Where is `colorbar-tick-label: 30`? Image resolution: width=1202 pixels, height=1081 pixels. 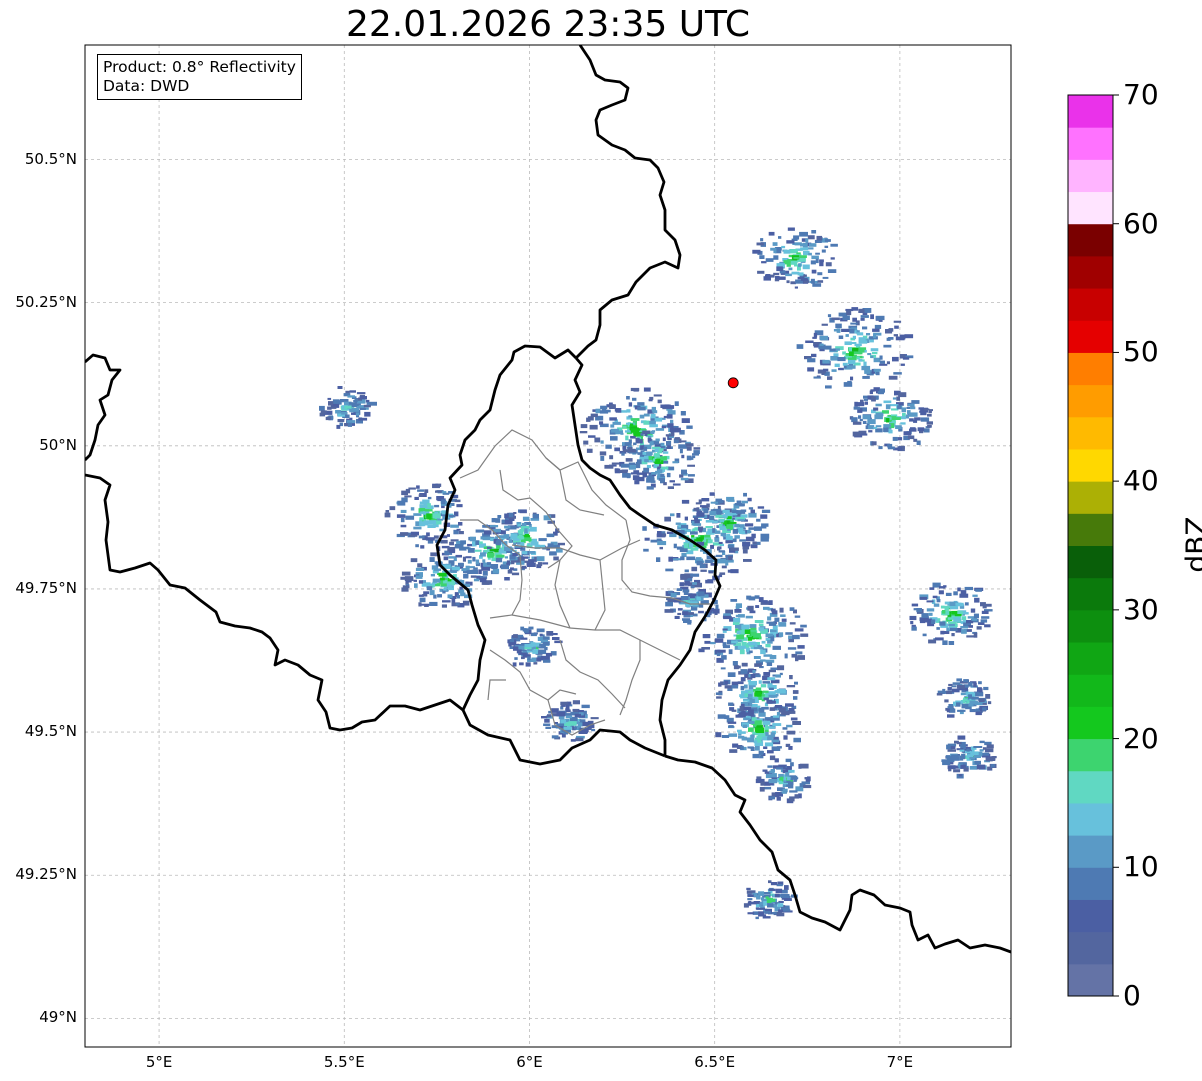
colorbar-tick-label: 30 is located at coordinates (1141, 609).